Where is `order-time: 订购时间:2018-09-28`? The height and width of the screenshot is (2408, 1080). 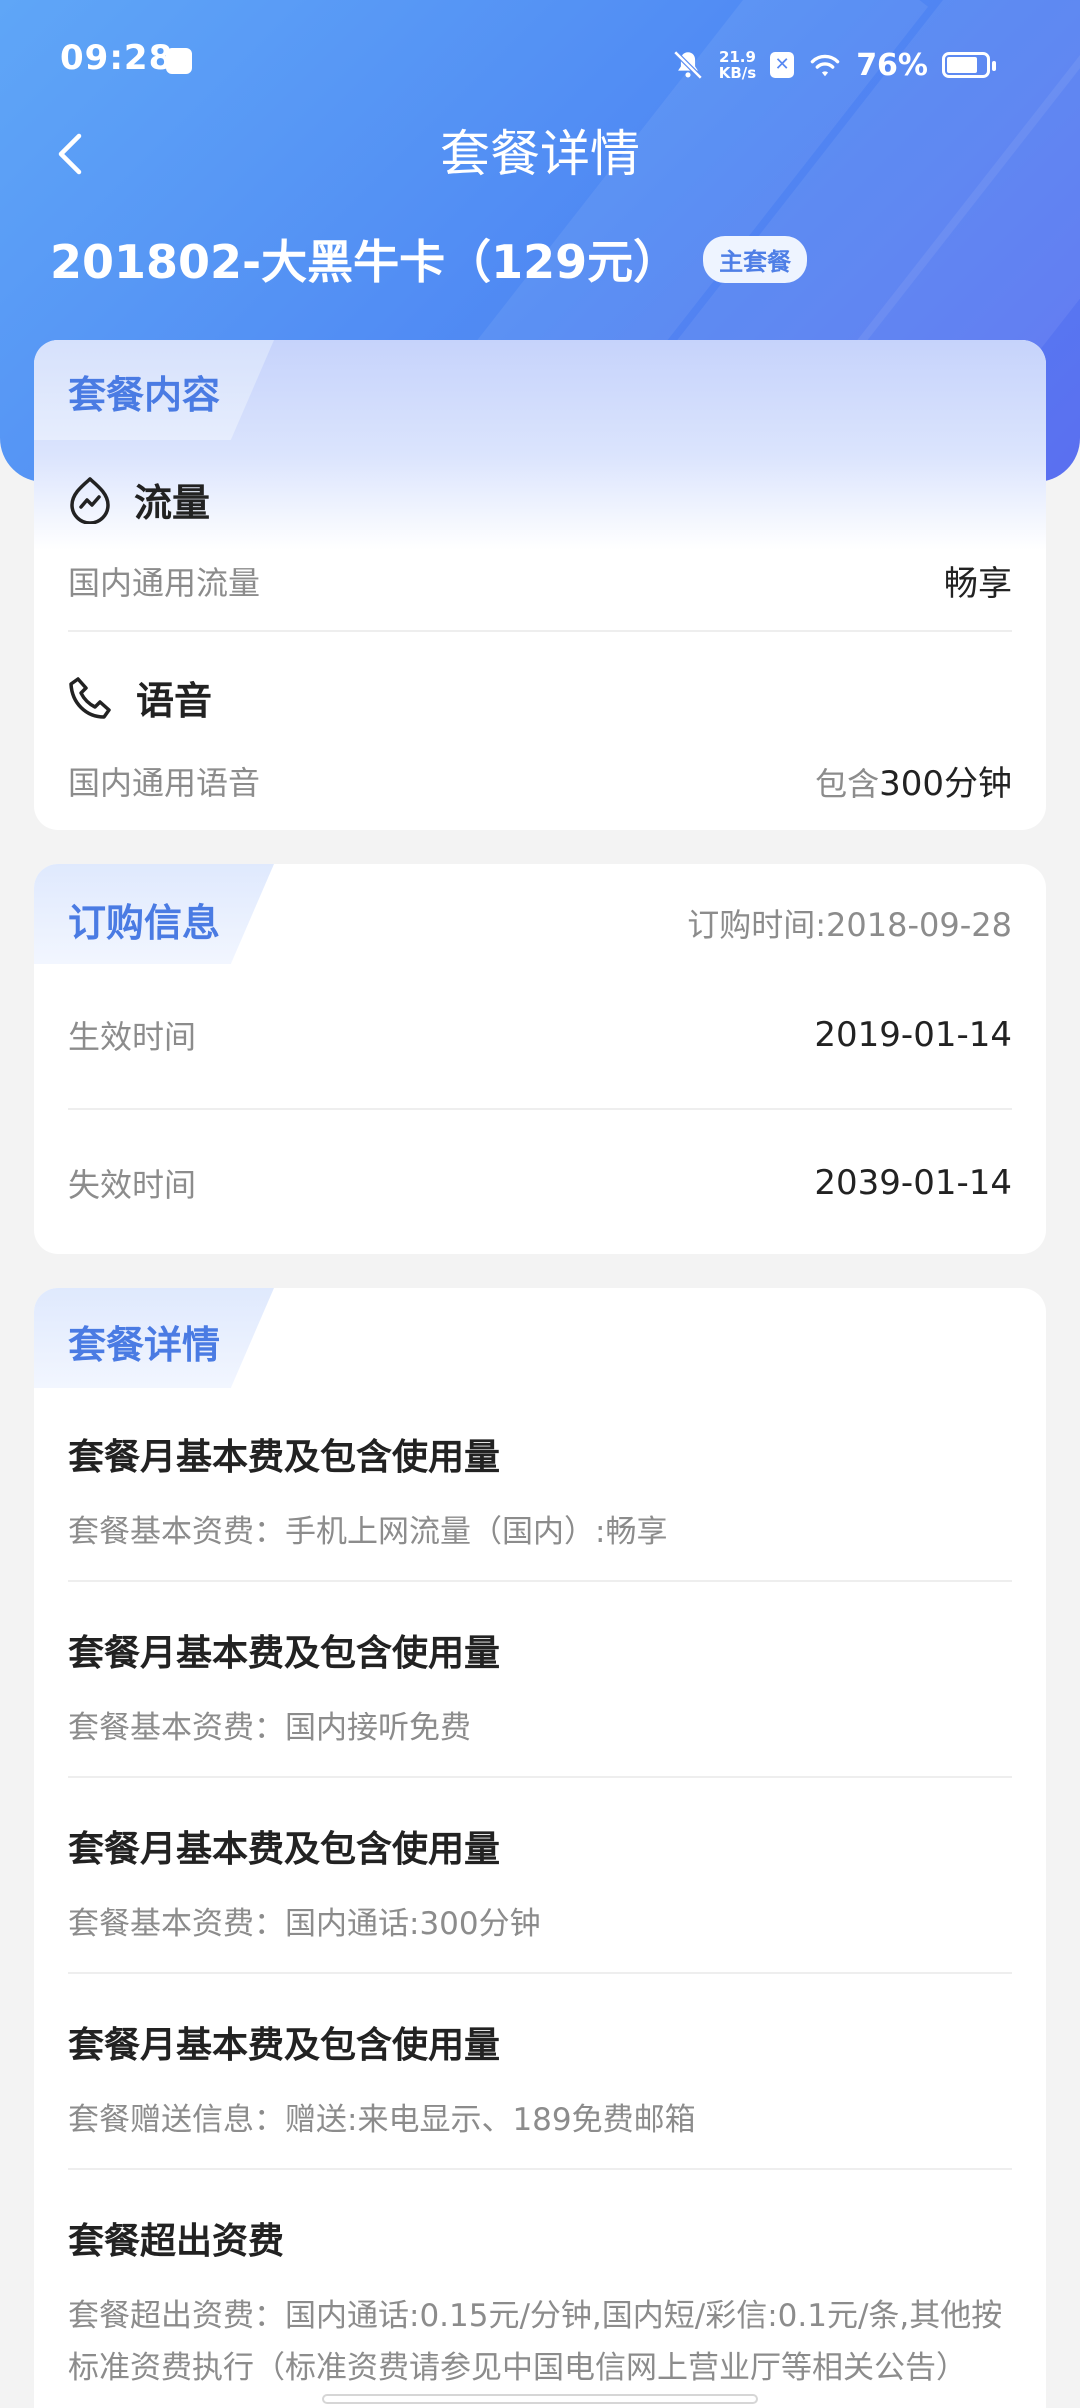
order-time: 订购时间:2018-09-28 is located at coordinates (849, 925).